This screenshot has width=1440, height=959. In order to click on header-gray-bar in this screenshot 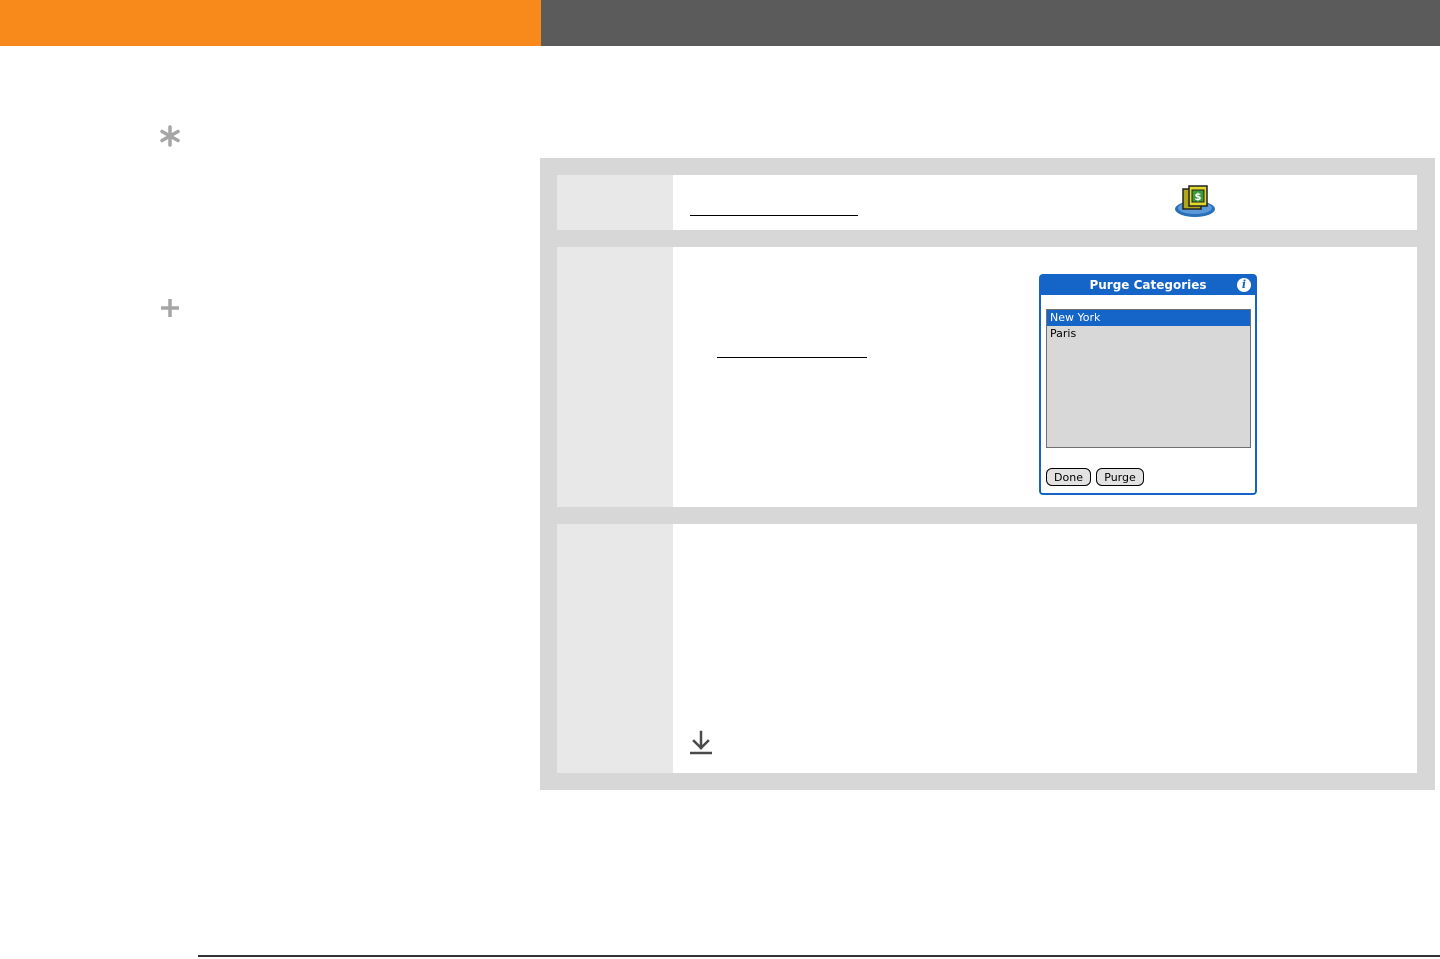, I will do `click(990, 23)`.